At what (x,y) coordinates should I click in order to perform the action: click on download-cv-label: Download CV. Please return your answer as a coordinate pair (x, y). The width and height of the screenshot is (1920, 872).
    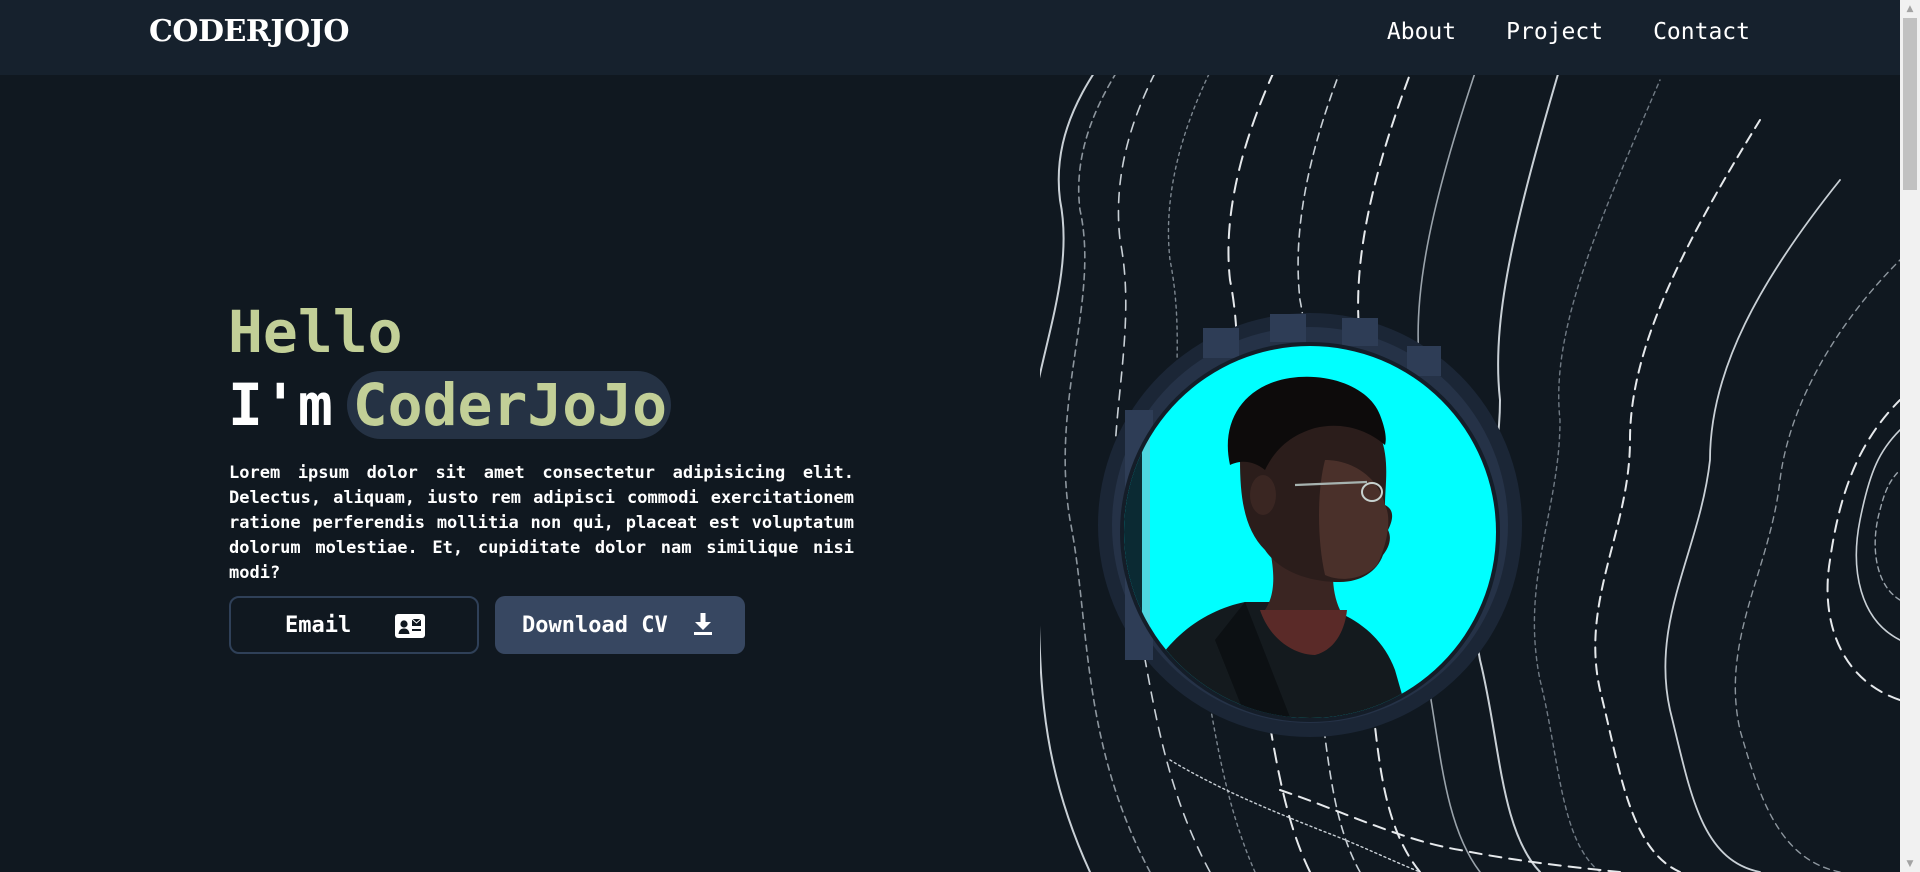
    Looking at the image, I should click on (595, 625).